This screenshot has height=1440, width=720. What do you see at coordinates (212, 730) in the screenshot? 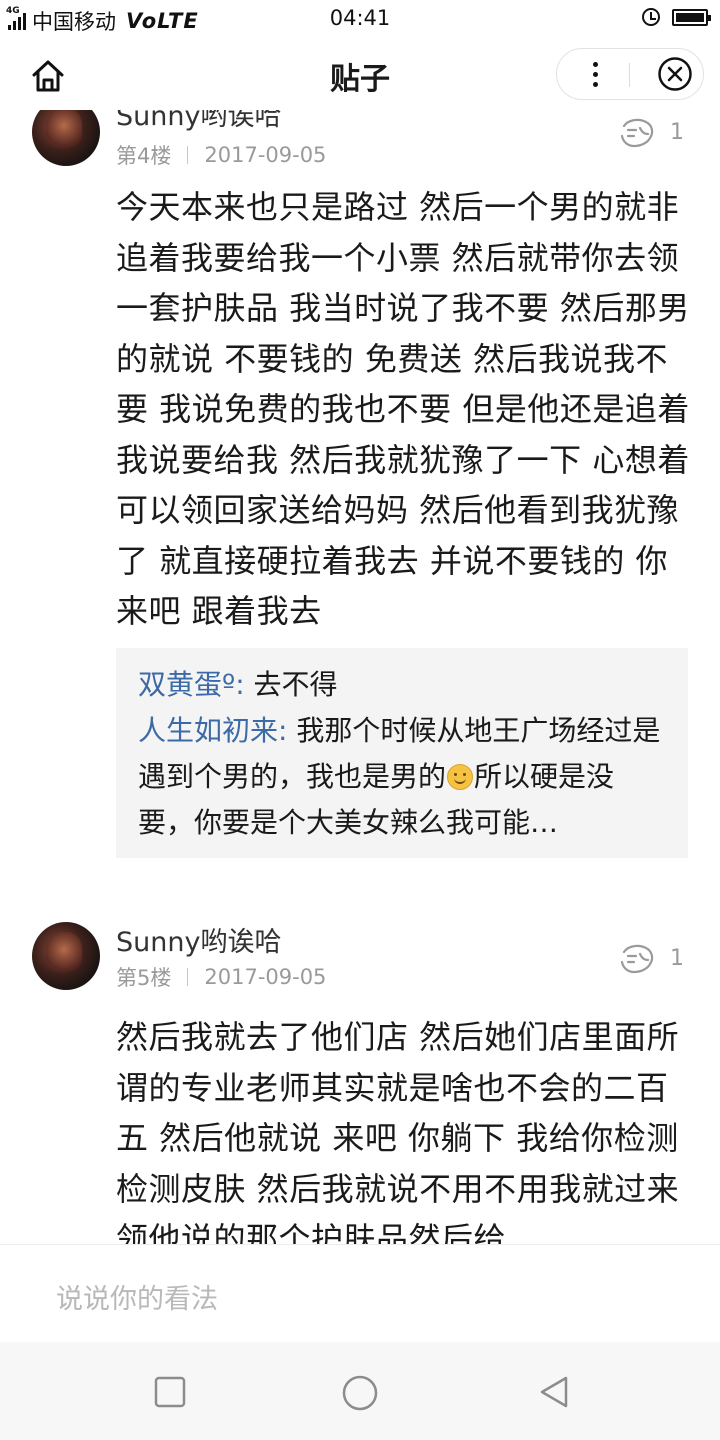
I see `reply-author: 人生如初来:` at bounding box center [212, 730].